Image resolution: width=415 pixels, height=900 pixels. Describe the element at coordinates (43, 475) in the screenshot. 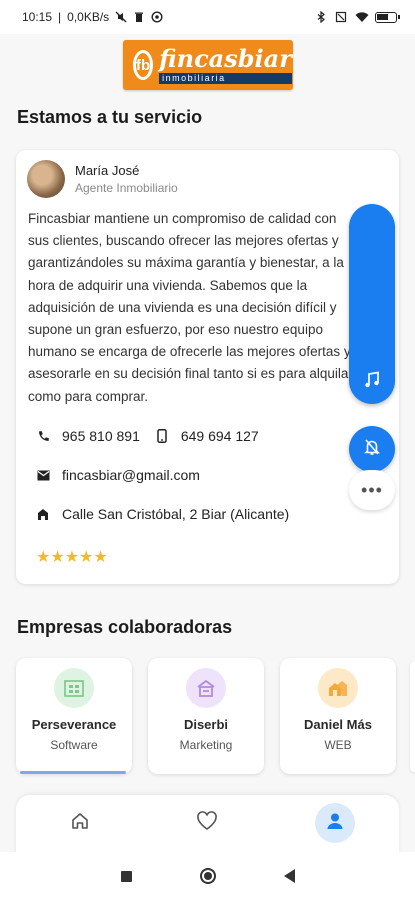

I see `mail-icon` at that location.